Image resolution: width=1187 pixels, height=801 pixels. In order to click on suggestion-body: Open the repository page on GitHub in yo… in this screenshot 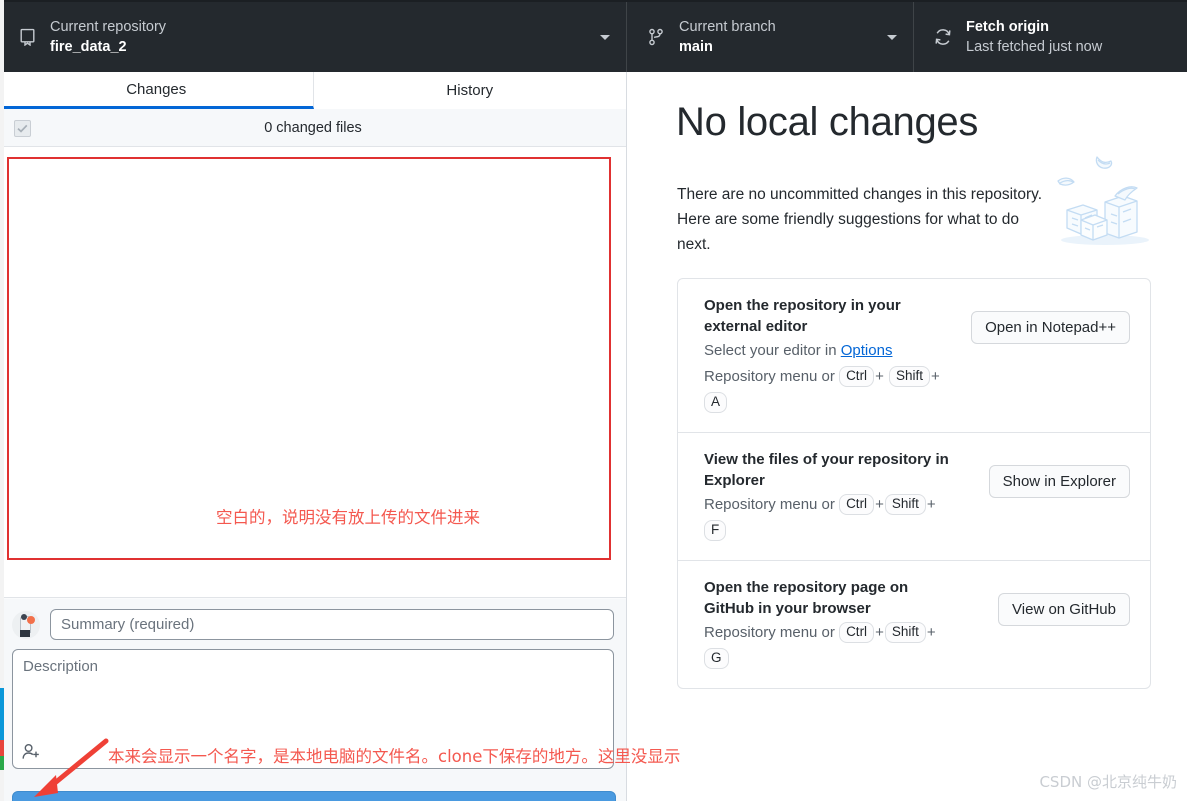, I will do `click(851, 624)`.